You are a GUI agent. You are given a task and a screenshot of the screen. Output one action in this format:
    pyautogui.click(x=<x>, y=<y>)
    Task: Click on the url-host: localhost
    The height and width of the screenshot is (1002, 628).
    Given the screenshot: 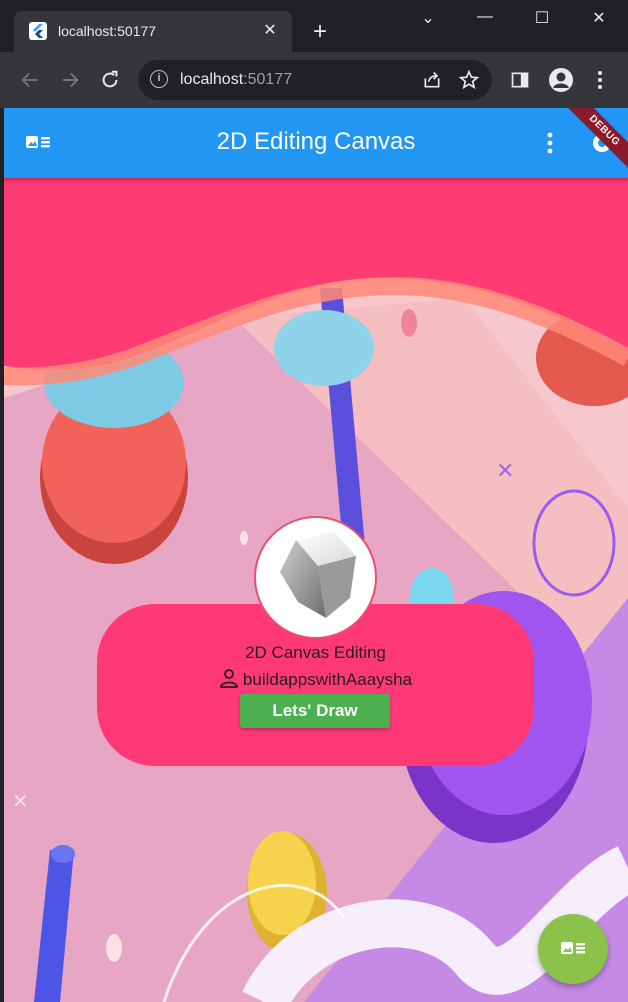 What is the action you would take?
    pyautogui.click(x=212, y=79)
    